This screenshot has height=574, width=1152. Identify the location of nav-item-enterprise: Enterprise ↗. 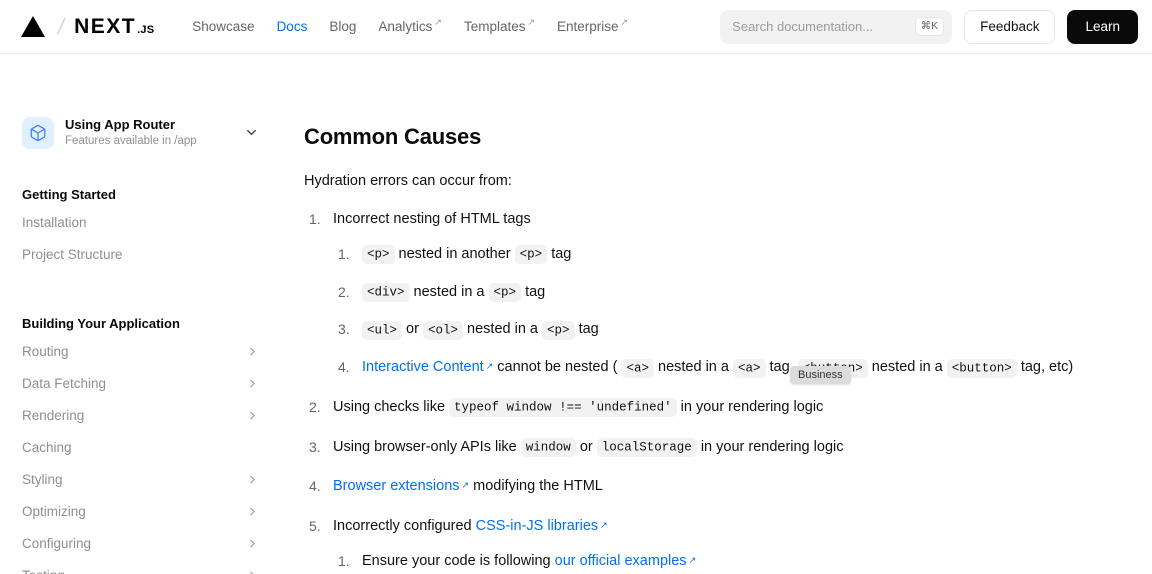
(593, 25).